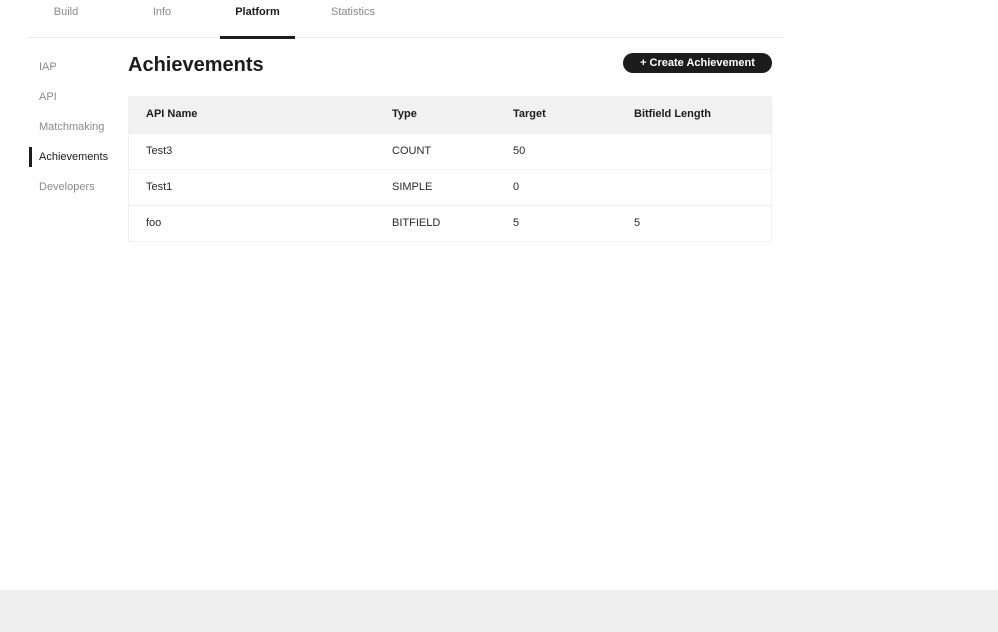  I want to click on cell-target: 50, so click(519, 151).